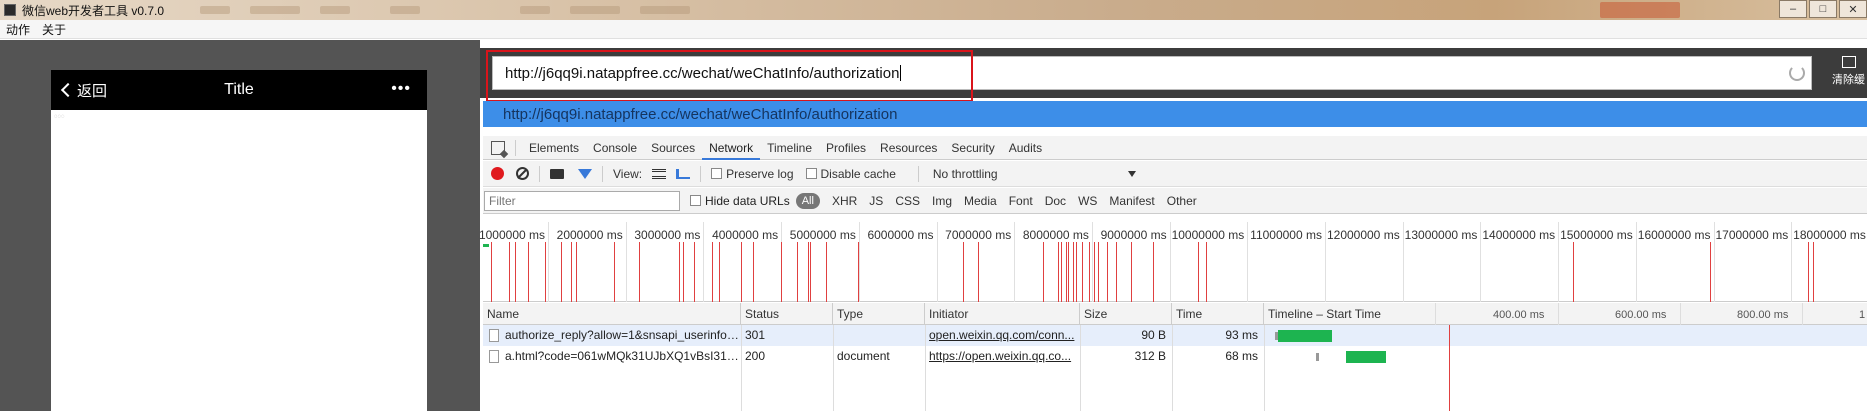 Image resolution: width=1867 pixels, height=411 pixels. I want to click on column-status: Status, so click(787, 314).